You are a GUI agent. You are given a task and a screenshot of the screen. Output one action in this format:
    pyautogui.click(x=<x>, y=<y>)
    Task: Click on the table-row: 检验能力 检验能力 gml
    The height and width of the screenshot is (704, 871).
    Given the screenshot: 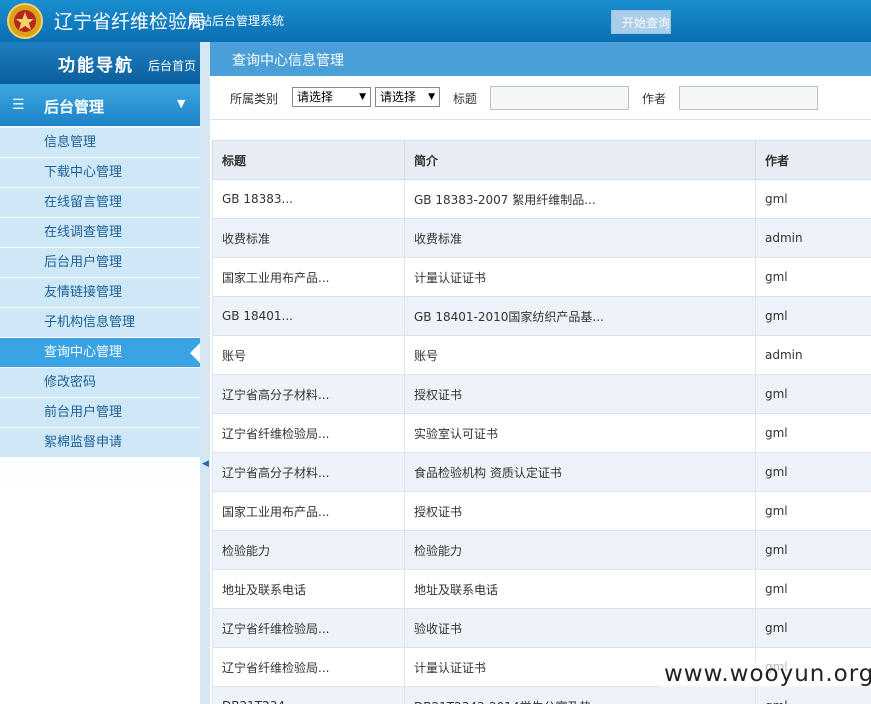 What is the action you would take?
    pyautogui.click(x=541, y=550)
    